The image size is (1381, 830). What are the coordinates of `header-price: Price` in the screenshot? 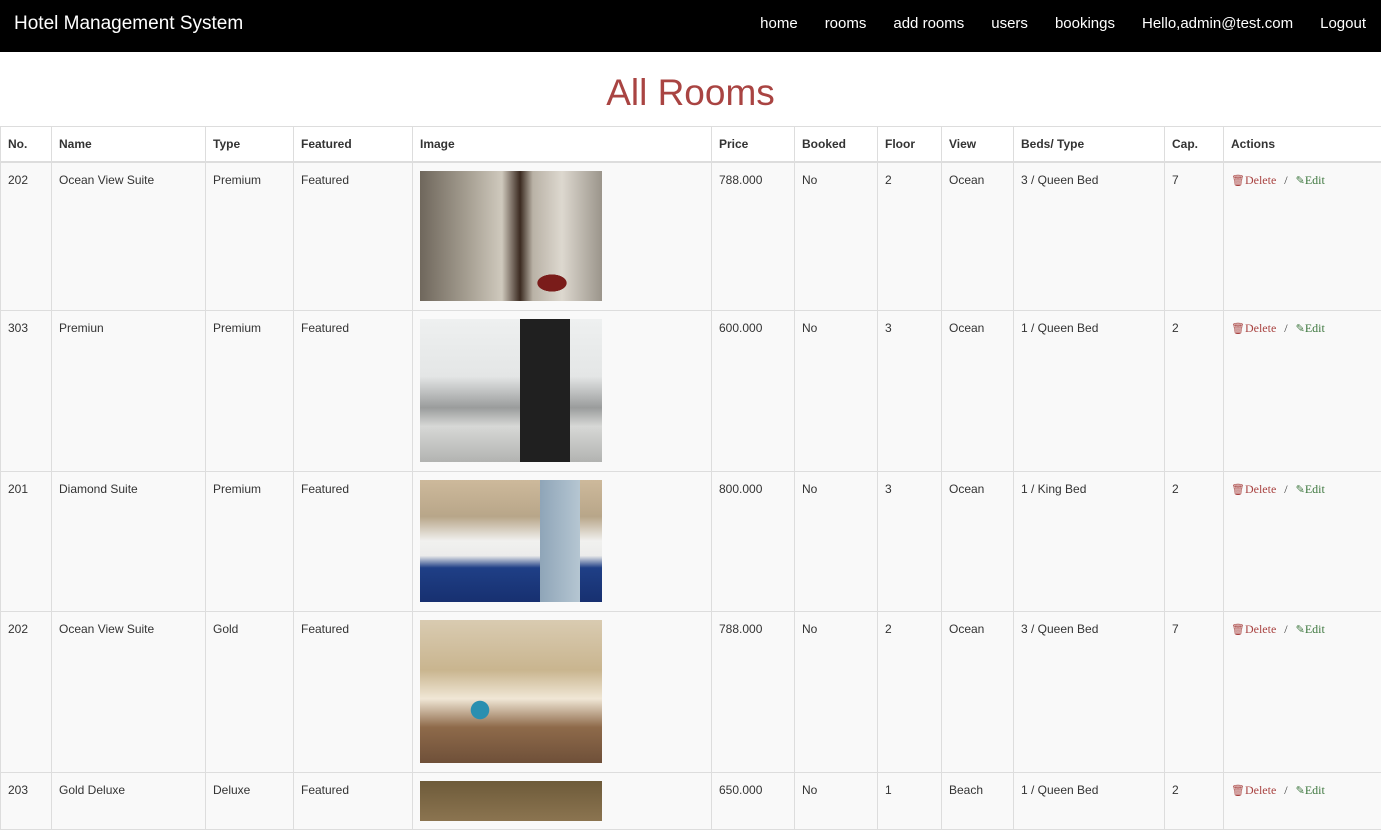 It's located at (753, 145).